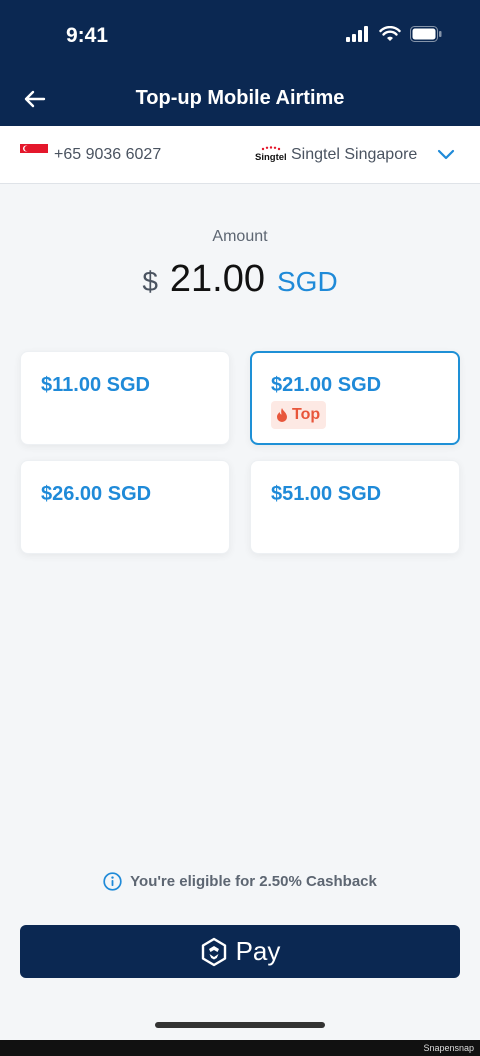 Image resolution: width=480 pixels, height=1056 pixels. I want to click on amount-option-card: $26.00 SGD, so click(125, 507).